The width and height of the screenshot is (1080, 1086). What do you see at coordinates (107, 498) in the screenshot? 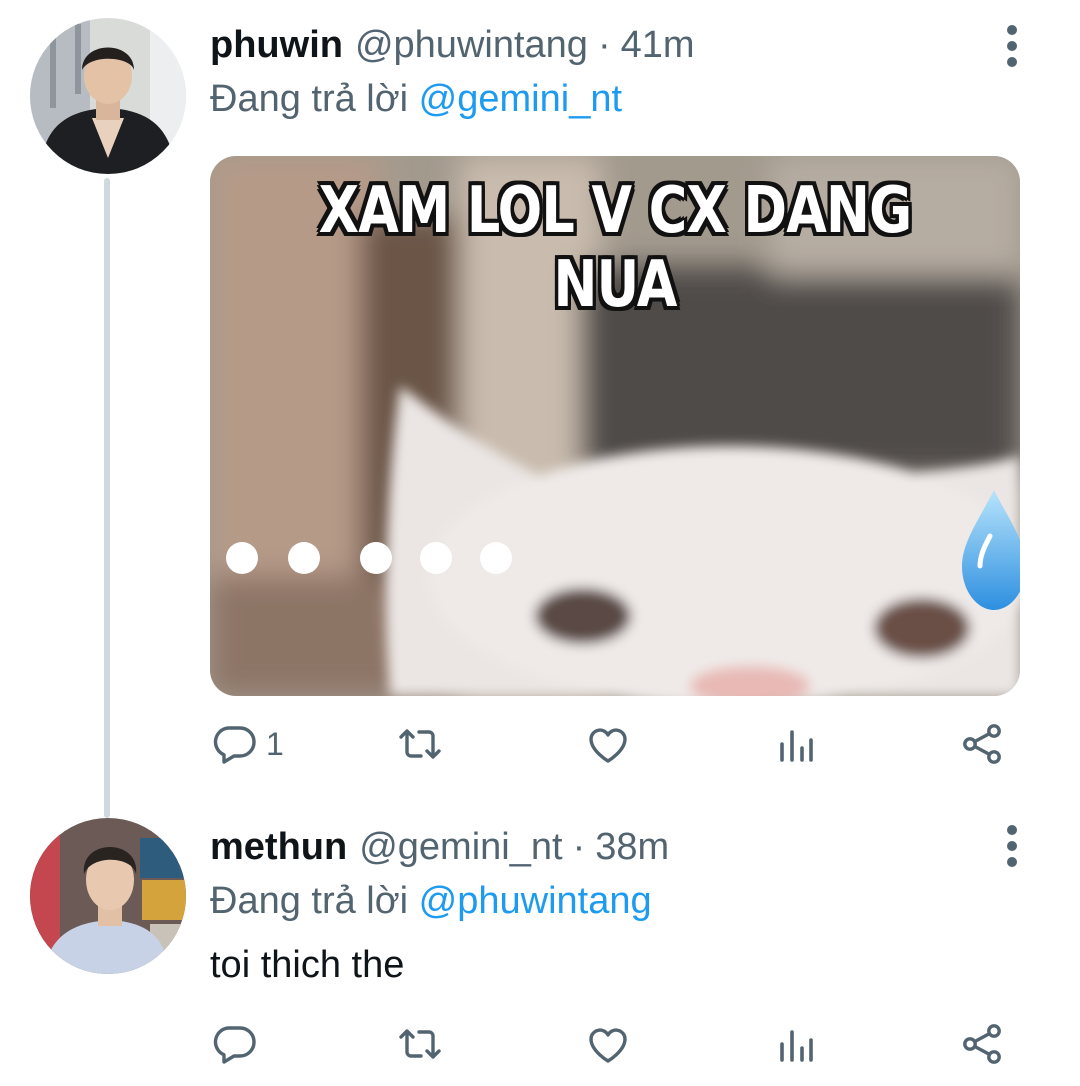
I see `thread-line` at bounding box center [107, 498].